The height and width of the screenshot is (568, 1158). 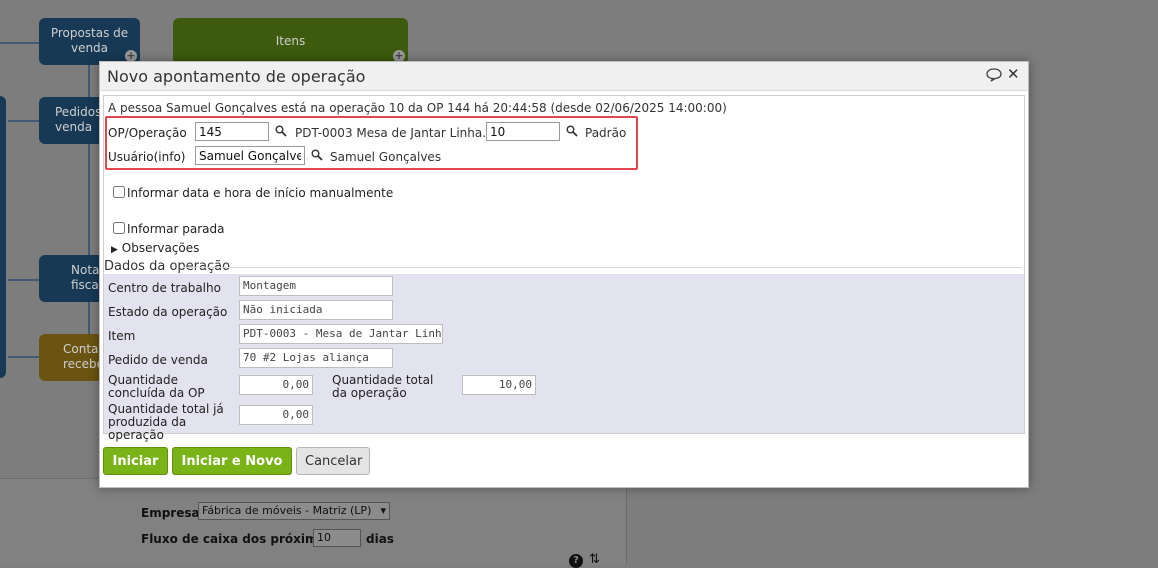 I want to click on op-label: OP/Operação, so click(x=147, y=133).